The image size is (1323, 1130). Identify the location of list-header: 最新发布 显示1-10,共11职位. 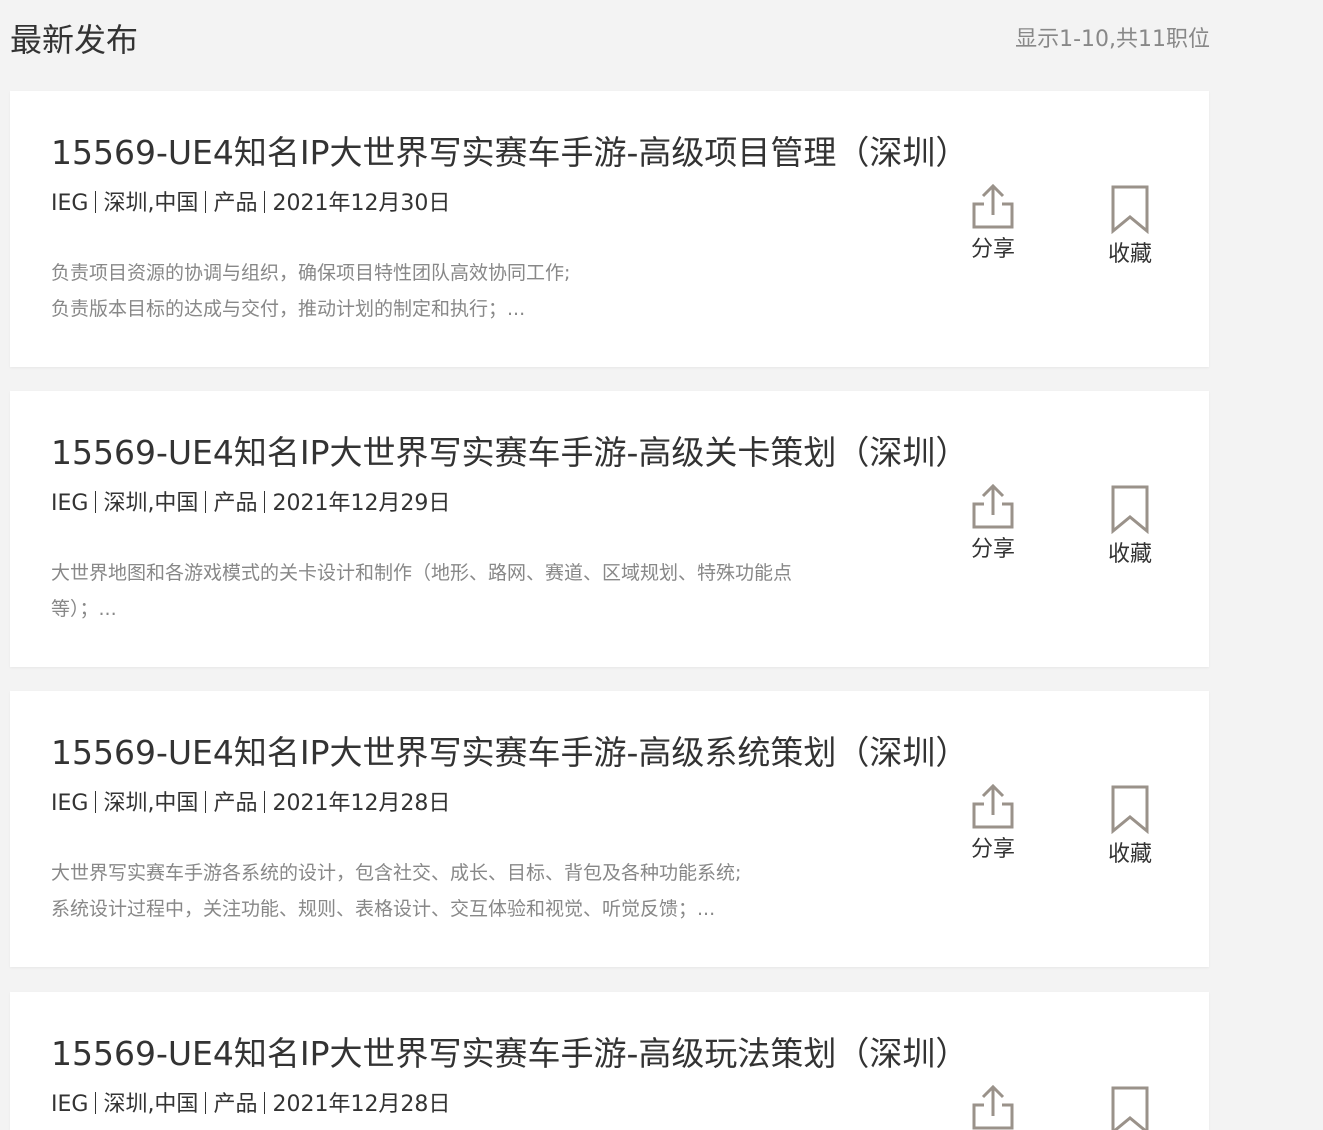
(610, 40).